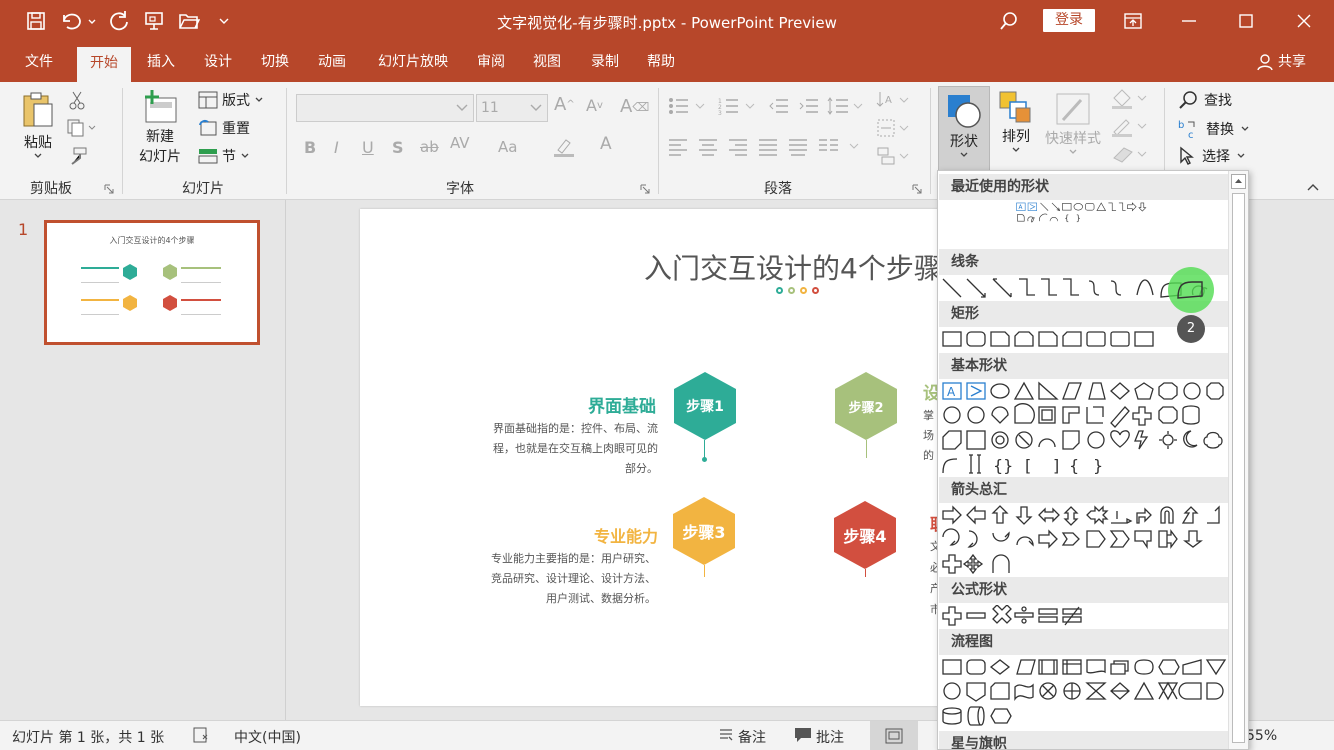 The height and width of the screenshot is (750, 1334). Describe the element at coordinates (1130, 99) in the screenshot. I see `shape-fill-icon` at that location.